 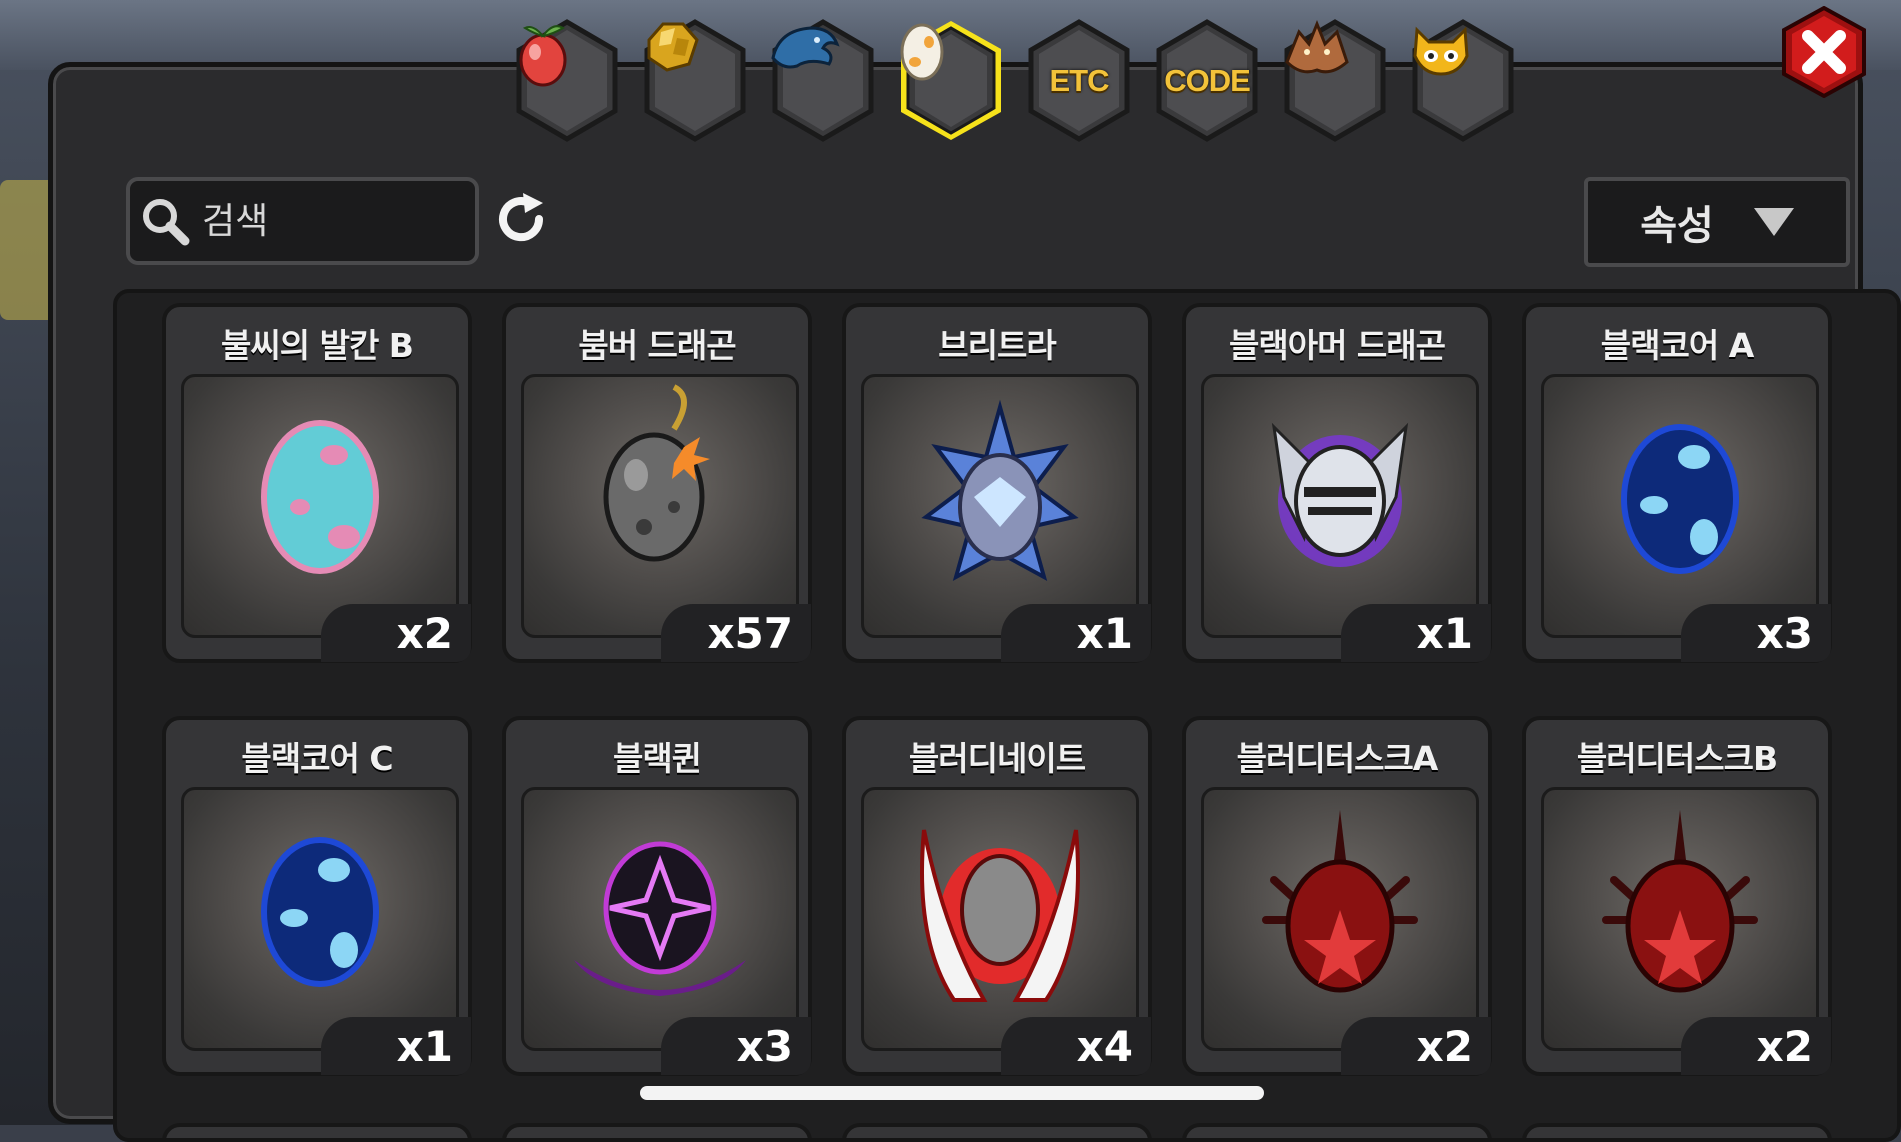 I want to click on tab-egg, so click(x=961, y=80).